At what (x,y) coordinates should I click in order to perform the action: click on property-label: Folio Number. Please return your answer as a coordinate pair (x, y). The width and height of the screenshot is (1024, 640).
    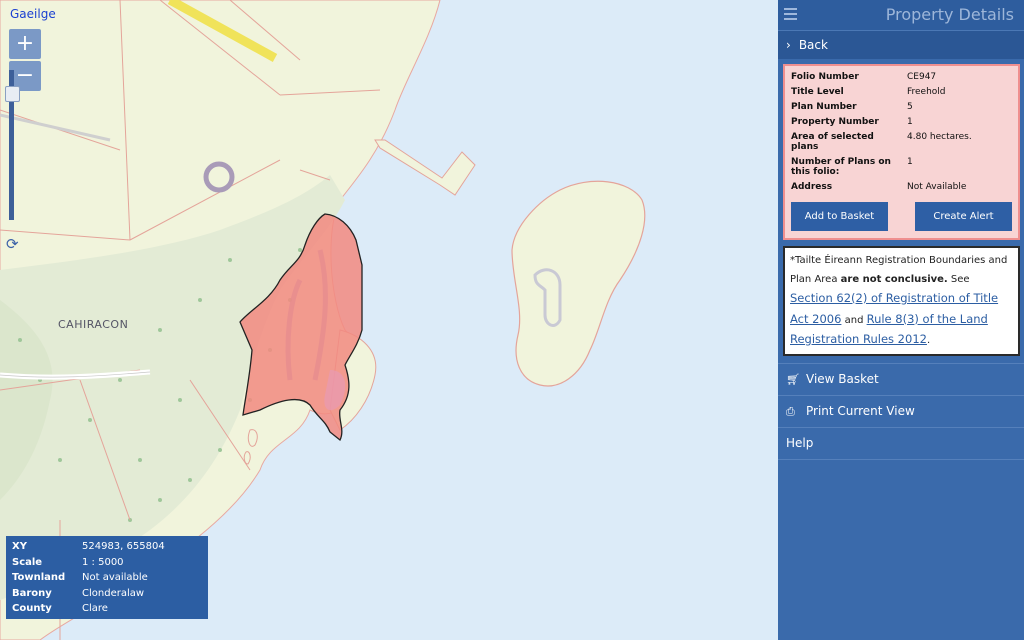
    Looking at the image, I should click on (825, 77).